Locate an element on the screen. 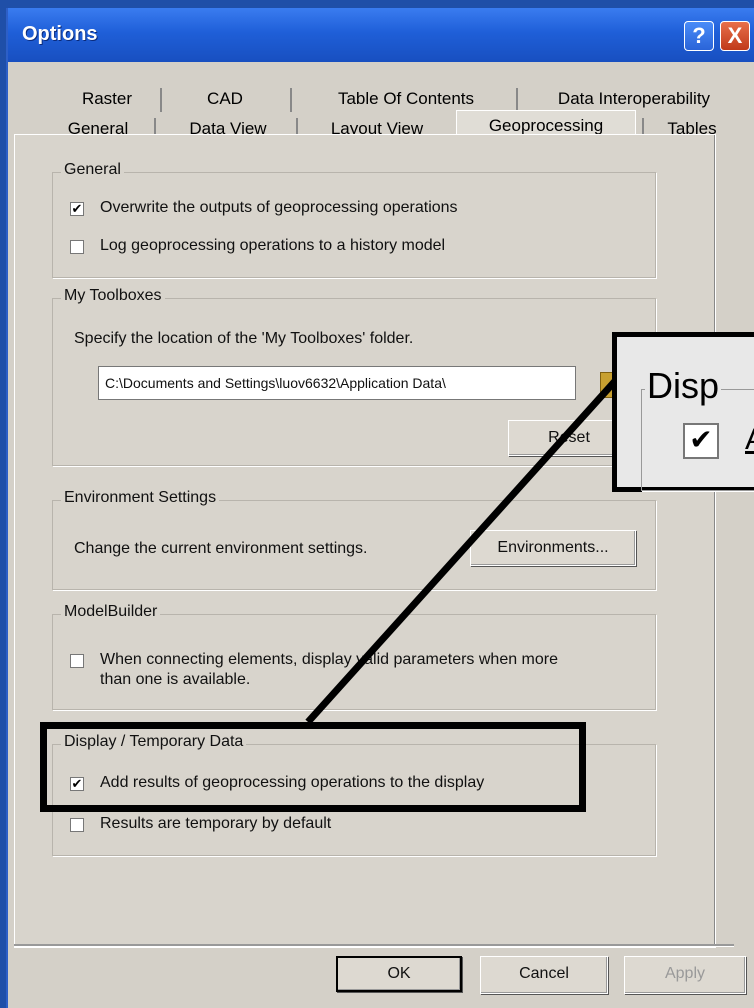 Image resolution: width=754 pixels, height=1008 pixels. callout-checkbox: ✔ is located at coordinates (701, 441).